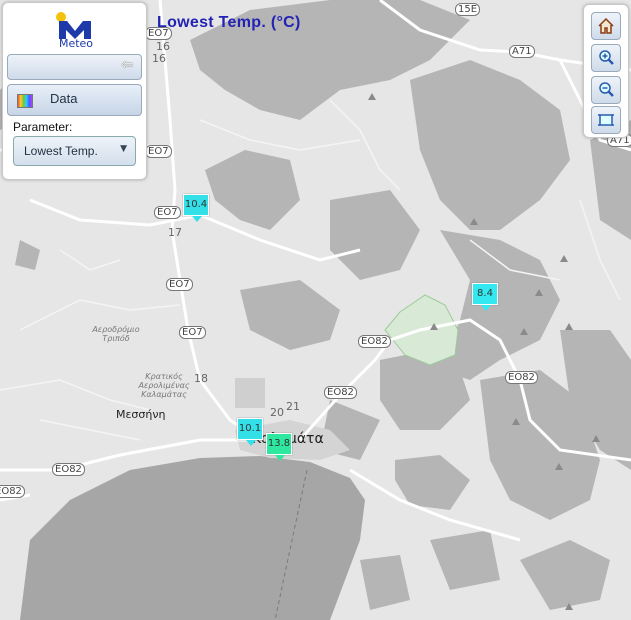 The image size is (631, 620). What do you see at coordinates (127, 65) in the screenshot?
I see `arrow-left-icon: ⇦` at bounding box center [127, 65].